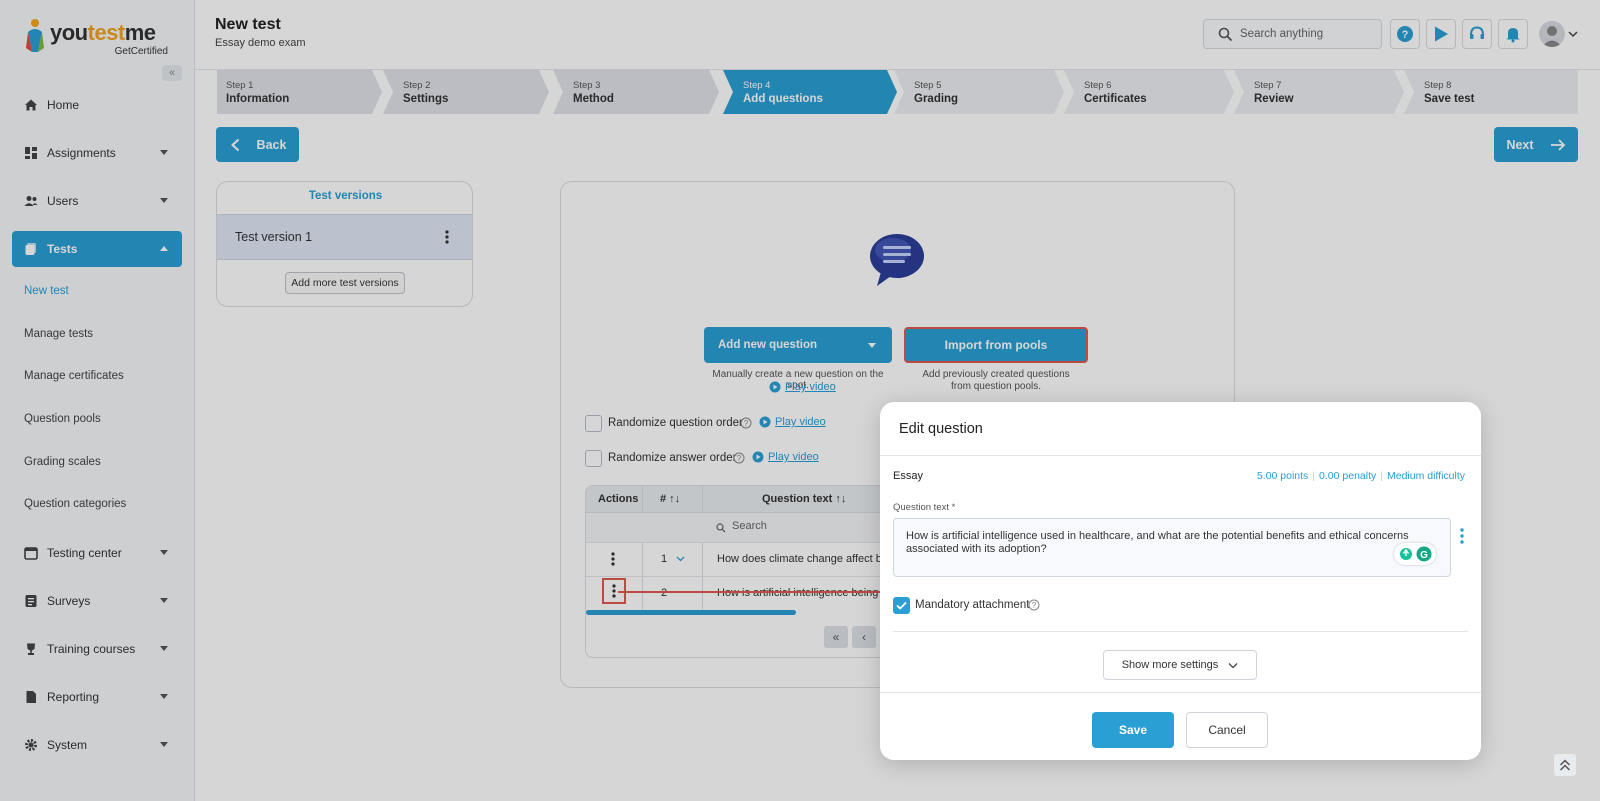 Image resolution: width=1600 pixels, height=801 pixels. Describe the element at coordinates (972, 605) in the screenshot. I see `mandatory-attachment-label: Mandatory attachment` at that location.